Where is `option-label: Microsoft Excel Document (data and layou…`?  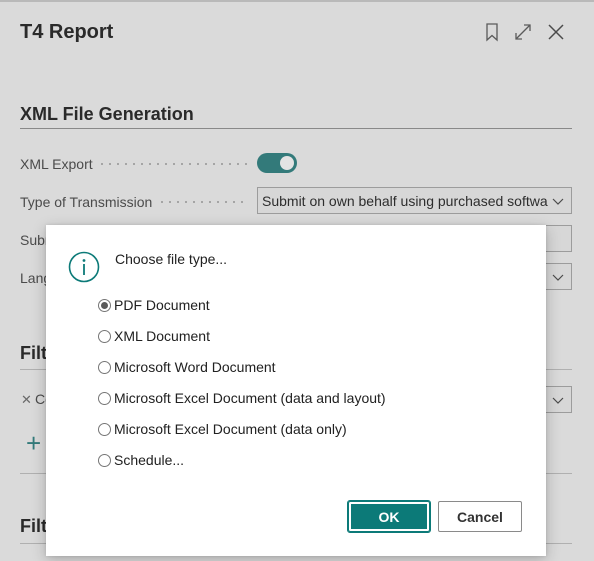 option-label: Microsoft Excel Document (data and layou… is located at coordinates (250, 398).